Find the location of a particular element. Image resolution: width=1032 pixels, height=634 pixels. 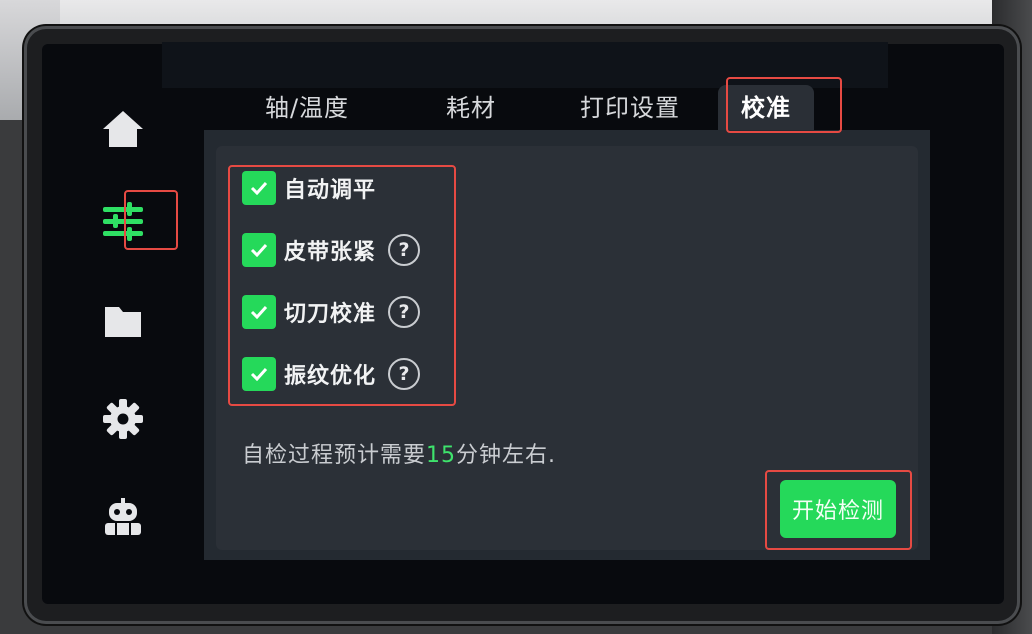

folder-icon is located at coordinates (123, 322).